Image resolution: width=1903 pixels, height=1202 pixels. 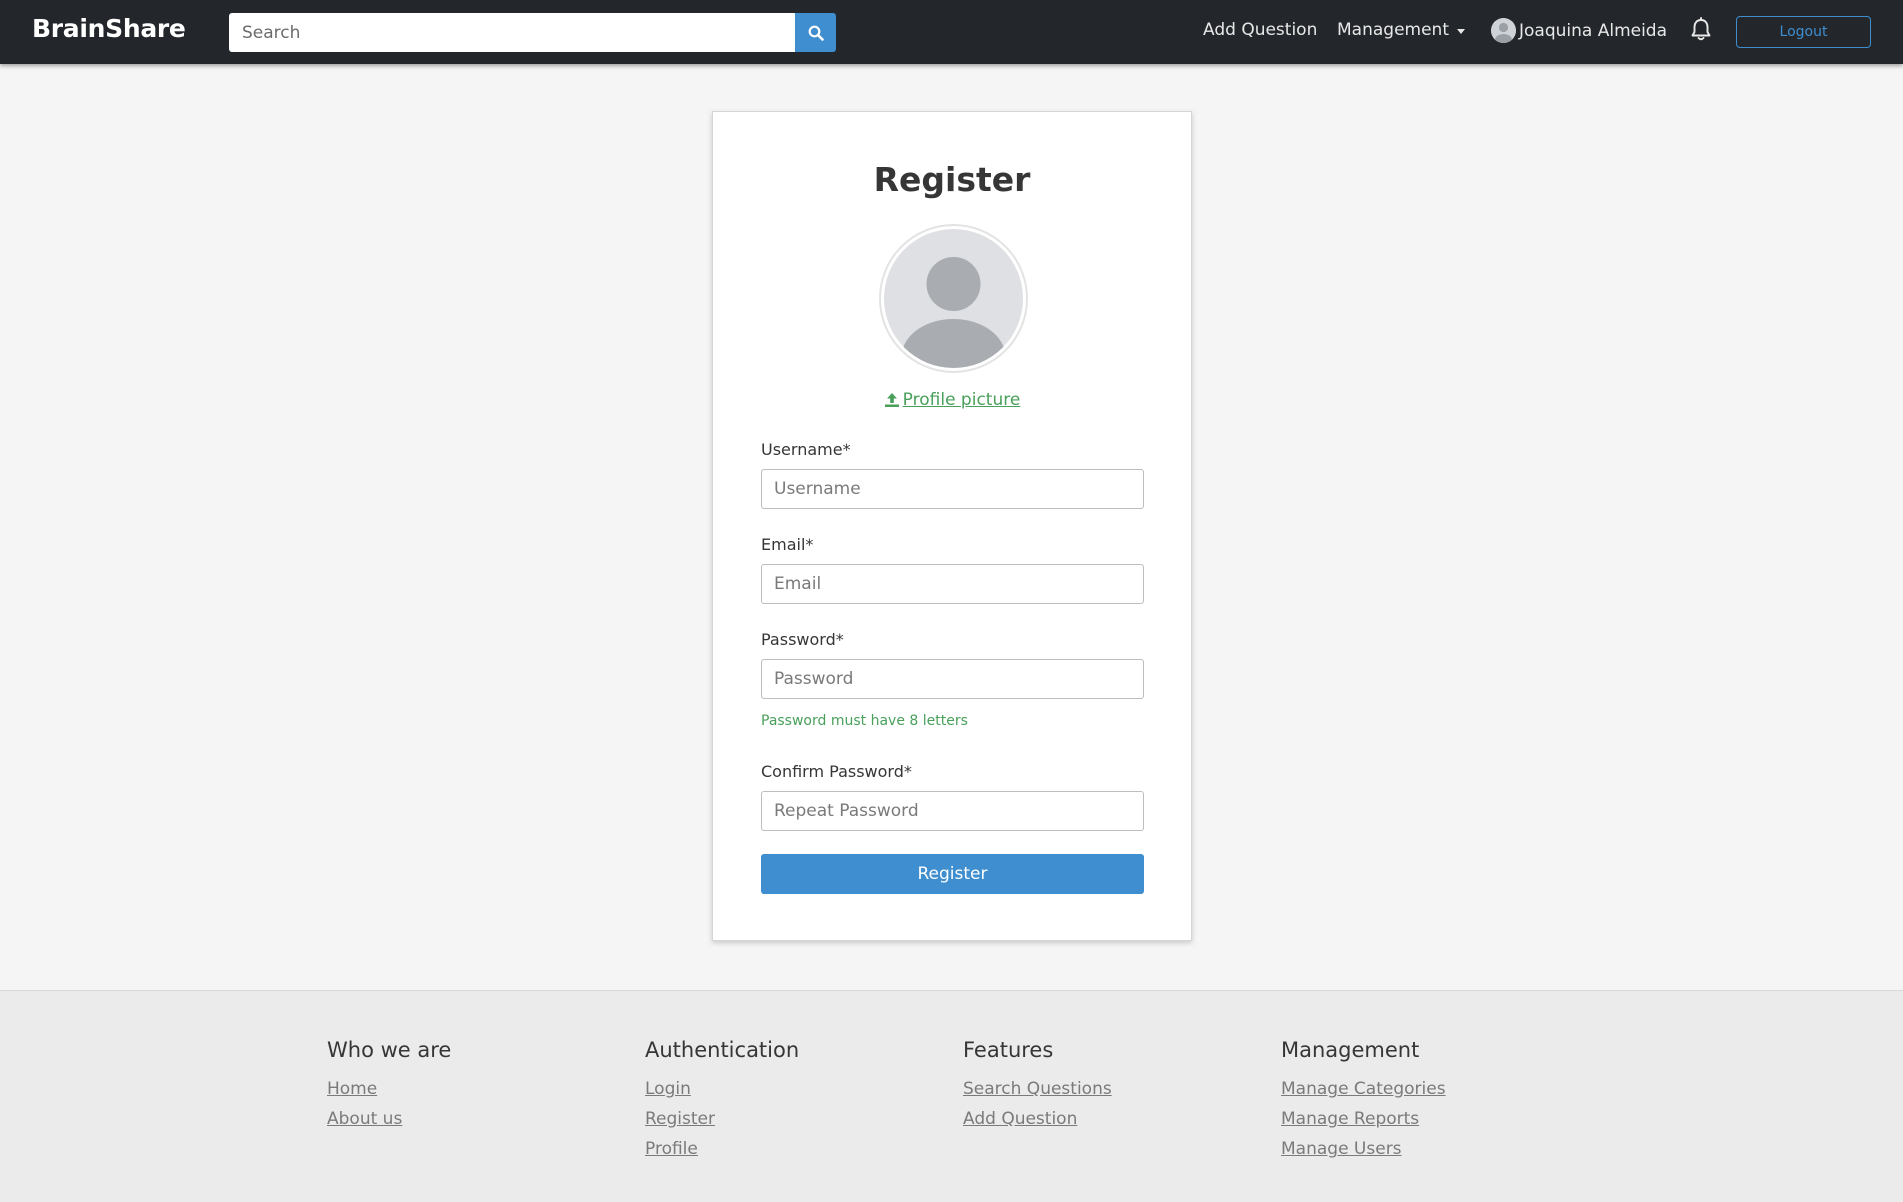 I want to click on upload-profile-picture-link: Profile picture, so click(x=952, y=400).